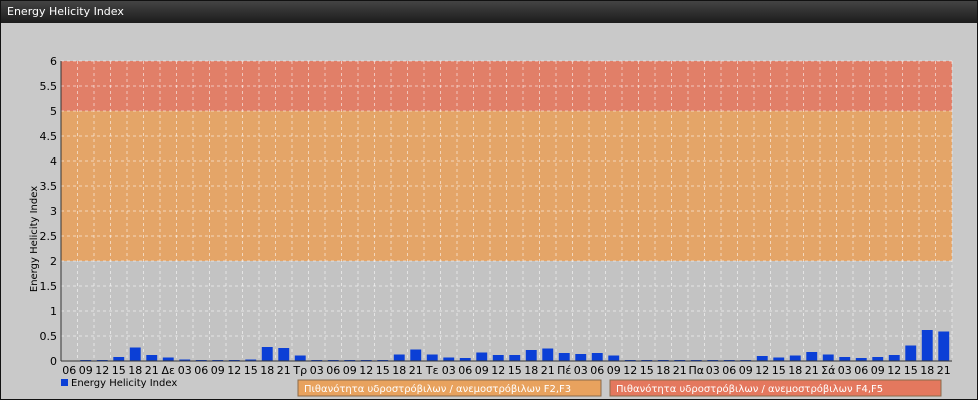 This screenshot has width=978, height=400. What do you see at coordinates (564, 370) in the screenshot?
I see `x-tick-label: Πέ` at bounding box center [564, 370].